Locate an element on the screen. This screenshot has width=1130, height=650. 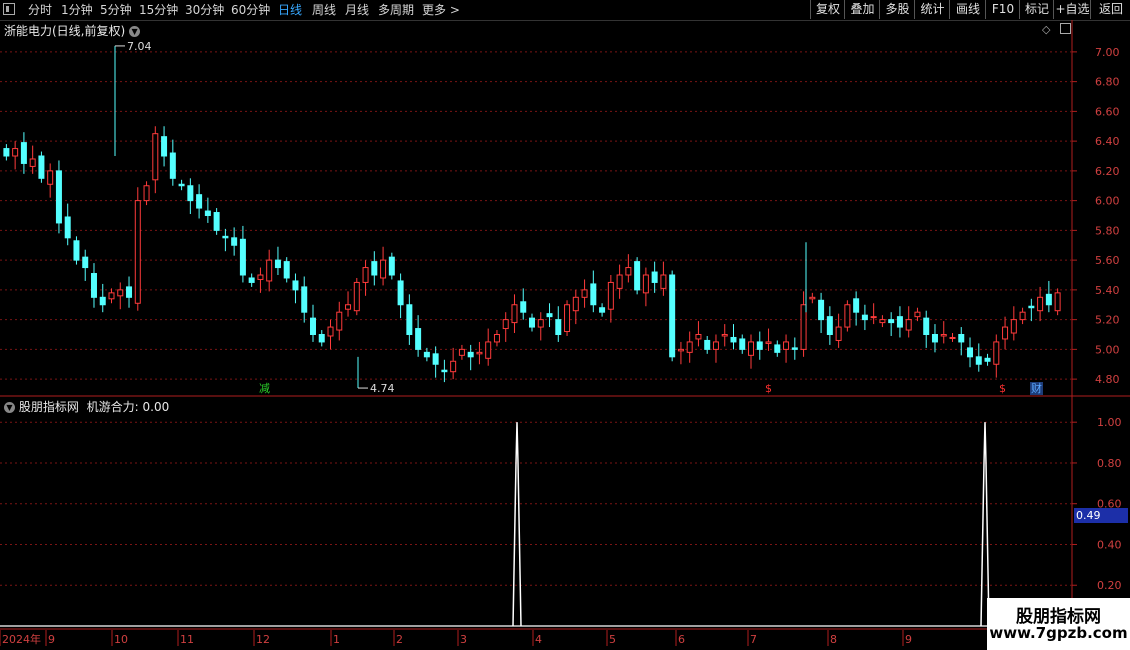
y-tick-label: 4.80 is located at coordinates (1107, 379).